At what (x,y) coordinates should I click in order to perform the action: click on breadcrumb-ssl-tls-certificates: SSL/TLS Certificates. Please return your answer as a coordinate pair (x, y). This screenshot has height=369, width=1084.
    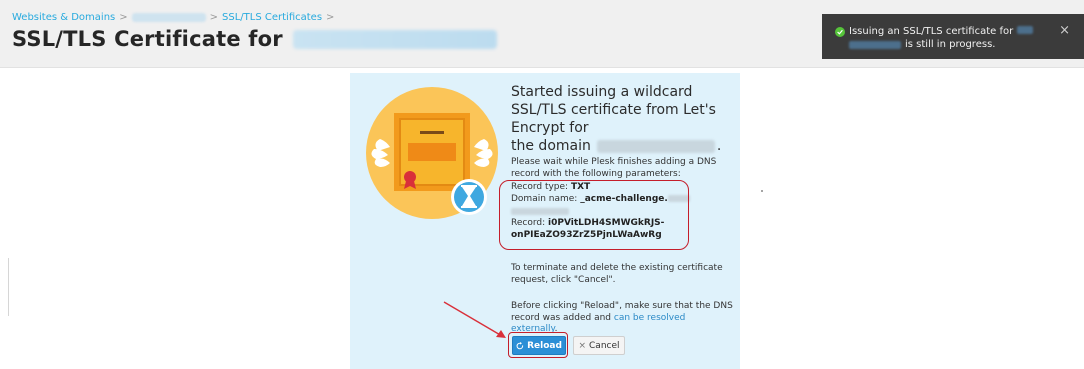
    Looking at the image, I should click on (272, 17).